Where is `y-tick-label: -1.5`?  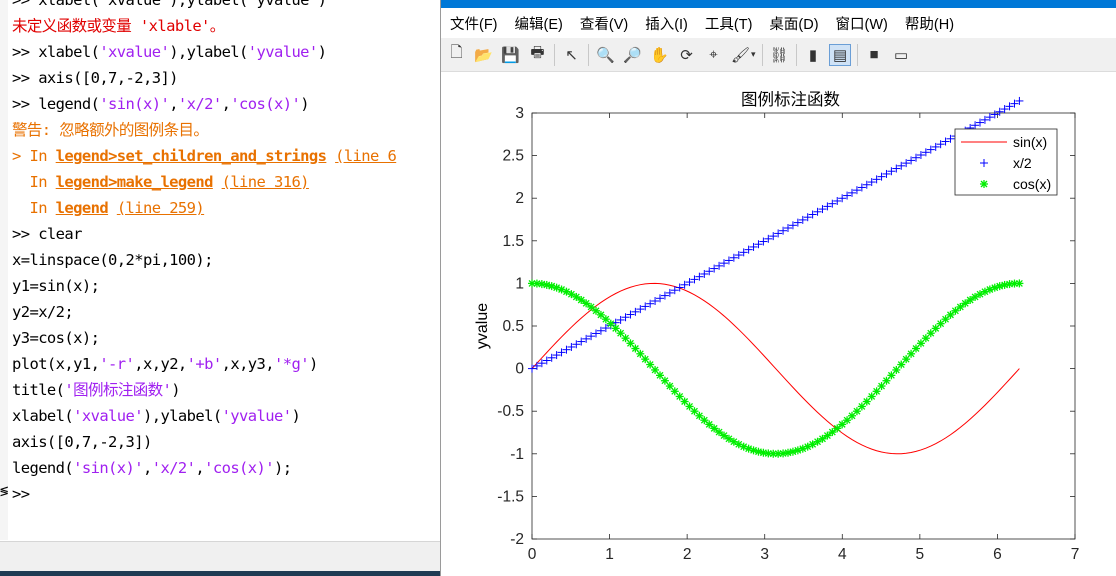
y-tick-label: -1.5 is located at coordinates (510, 496).